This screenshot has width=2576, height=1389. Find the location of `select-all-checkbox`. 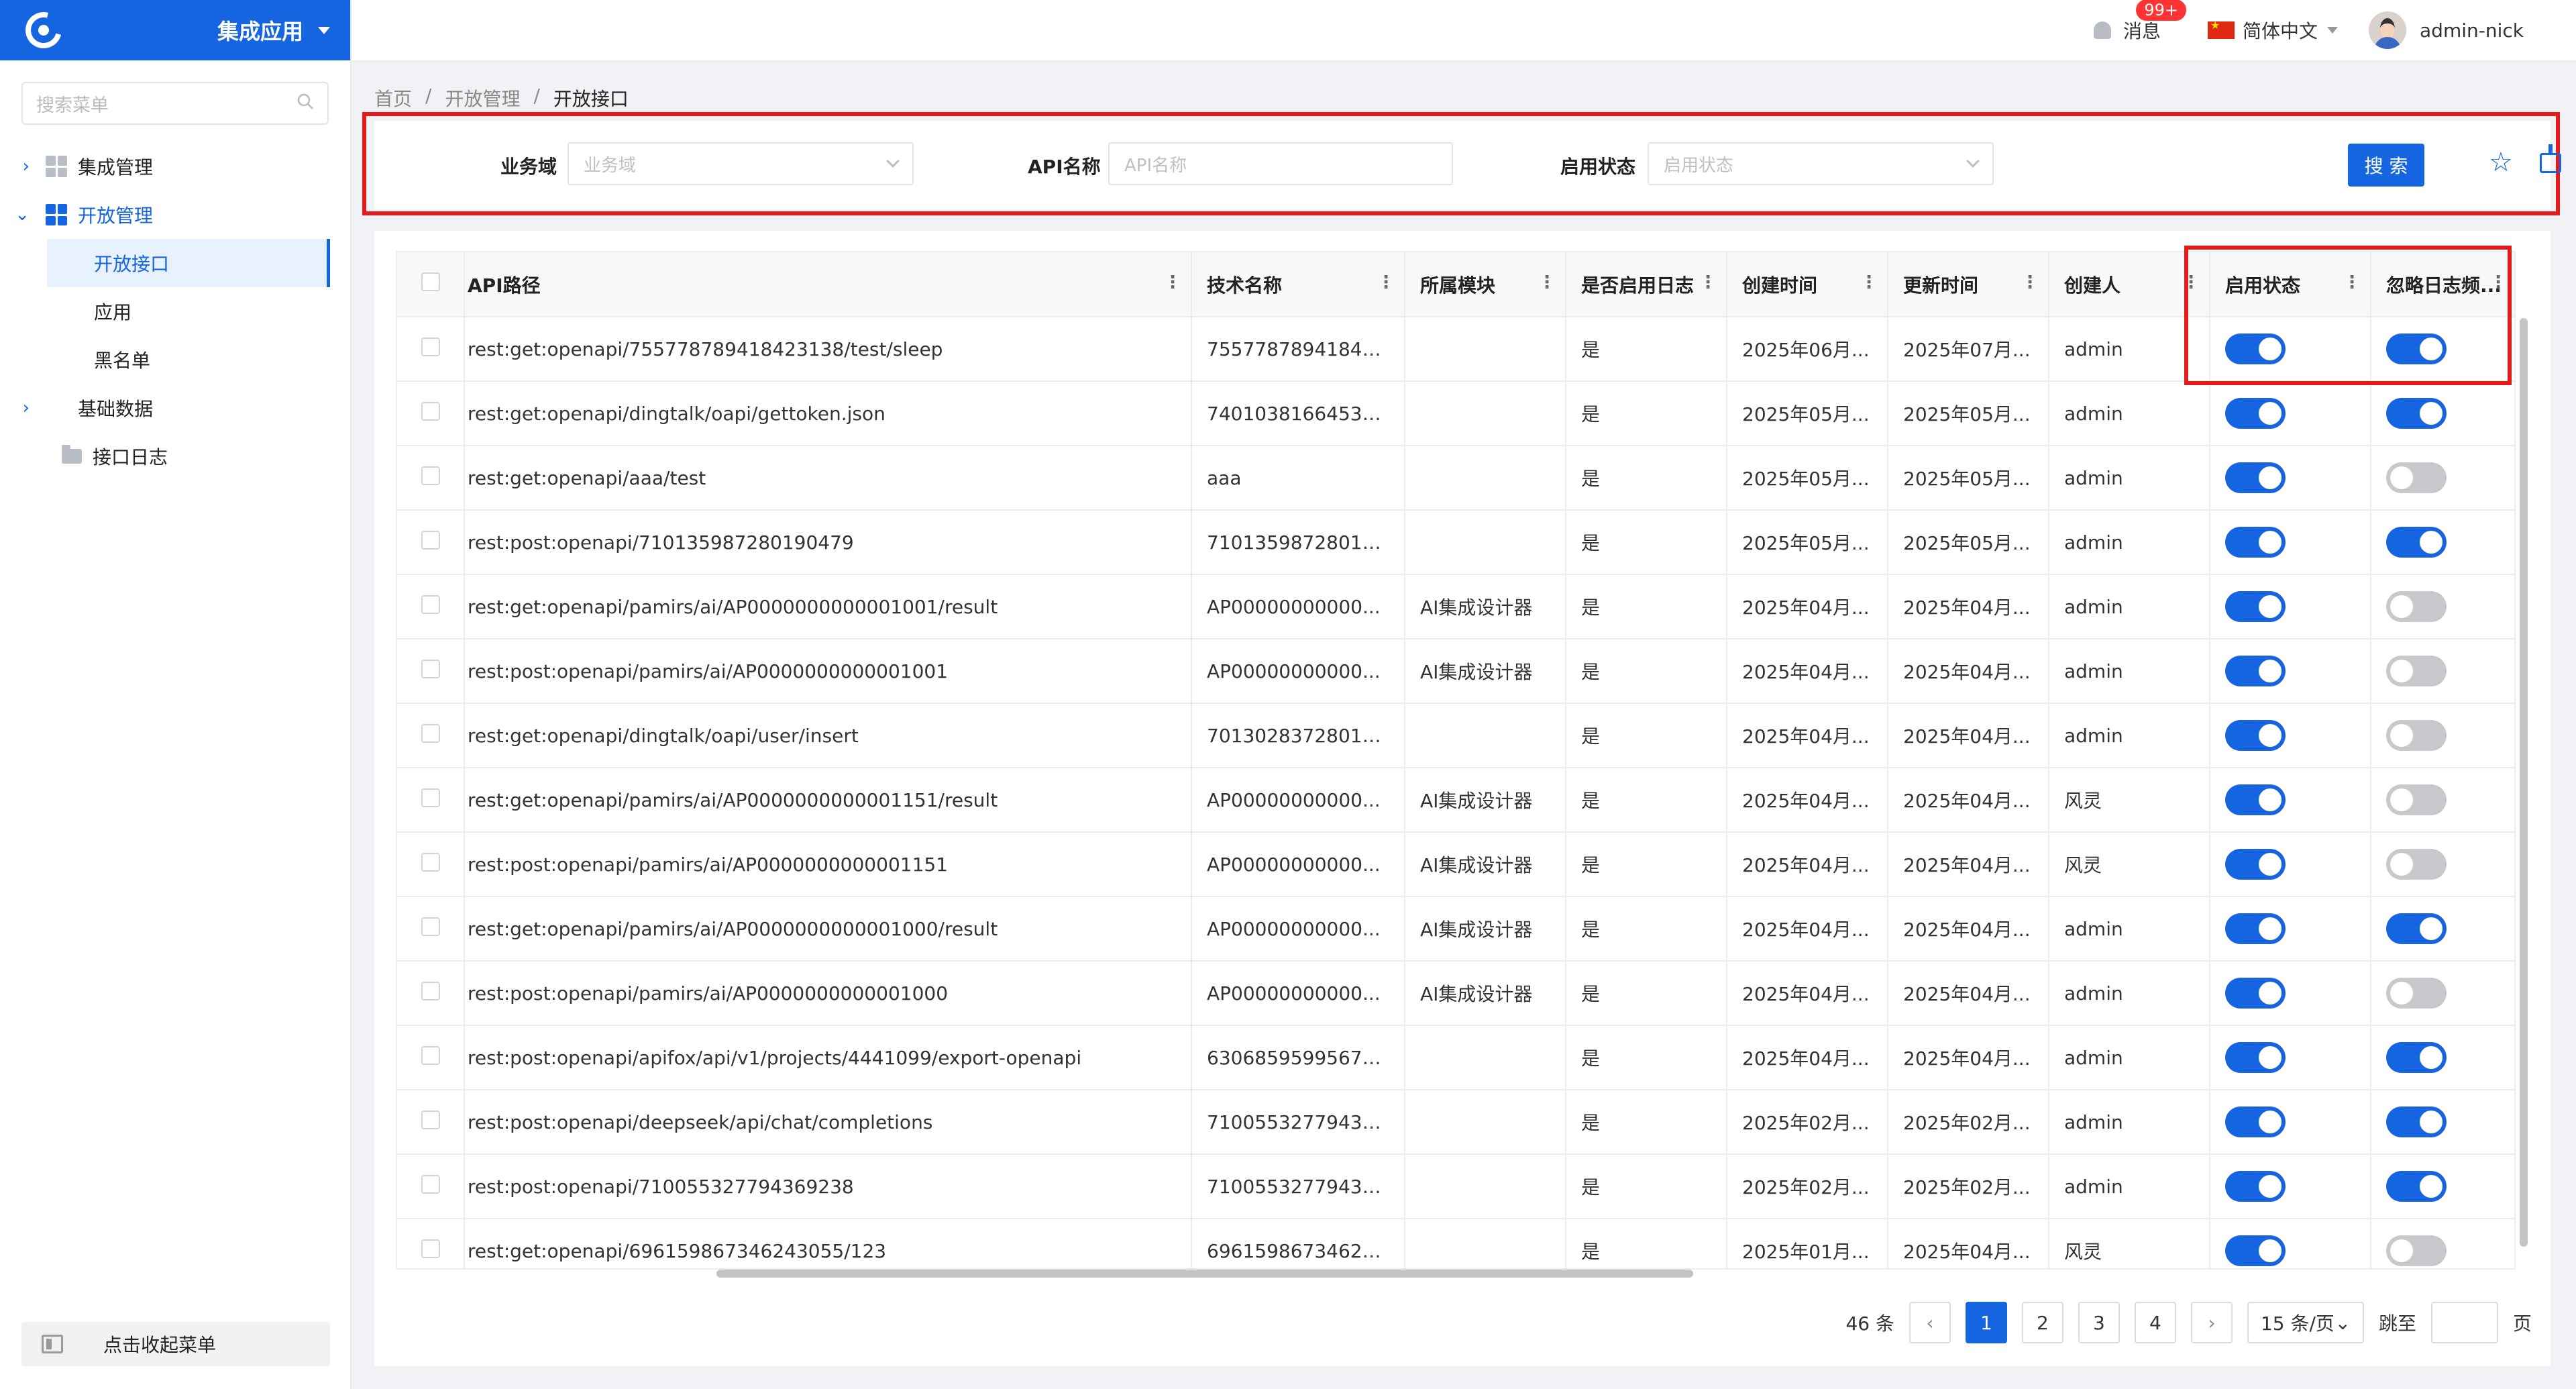

select-all-checkbox is located at coordinates (430, 281).